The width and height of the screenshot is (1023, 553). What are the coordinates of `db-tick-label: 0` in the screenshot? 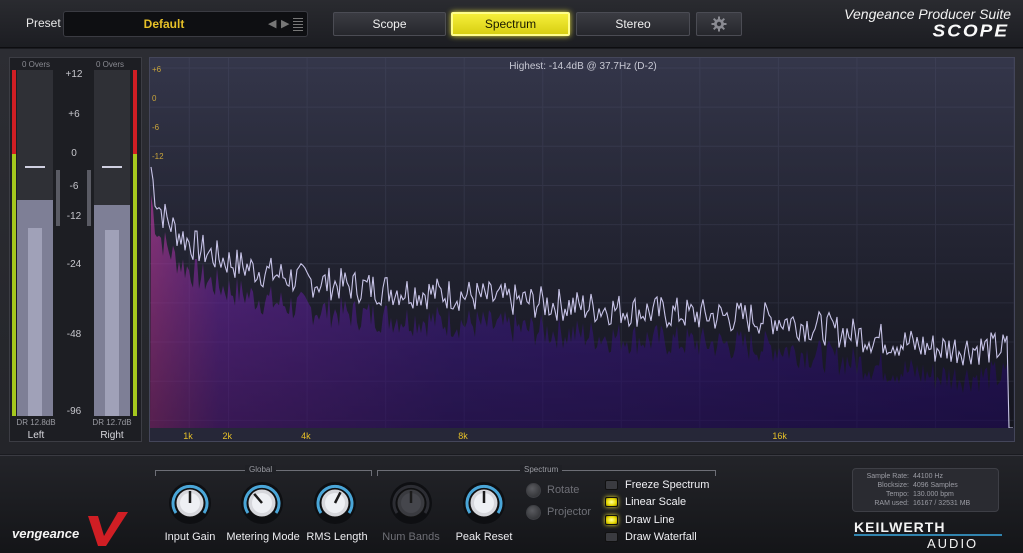 It's located at (154, 98).